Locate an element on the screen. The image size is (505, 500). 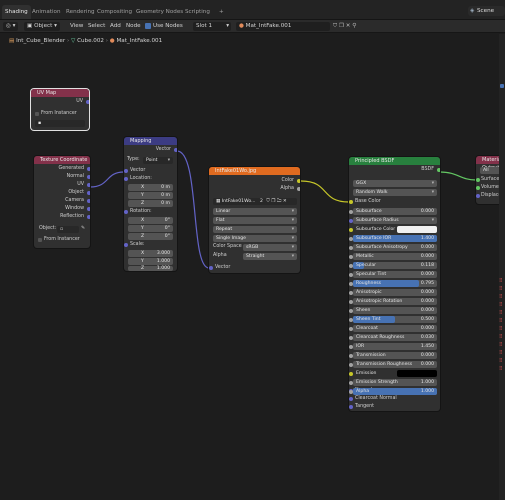
location-socket is located at coordinates (126, 179).